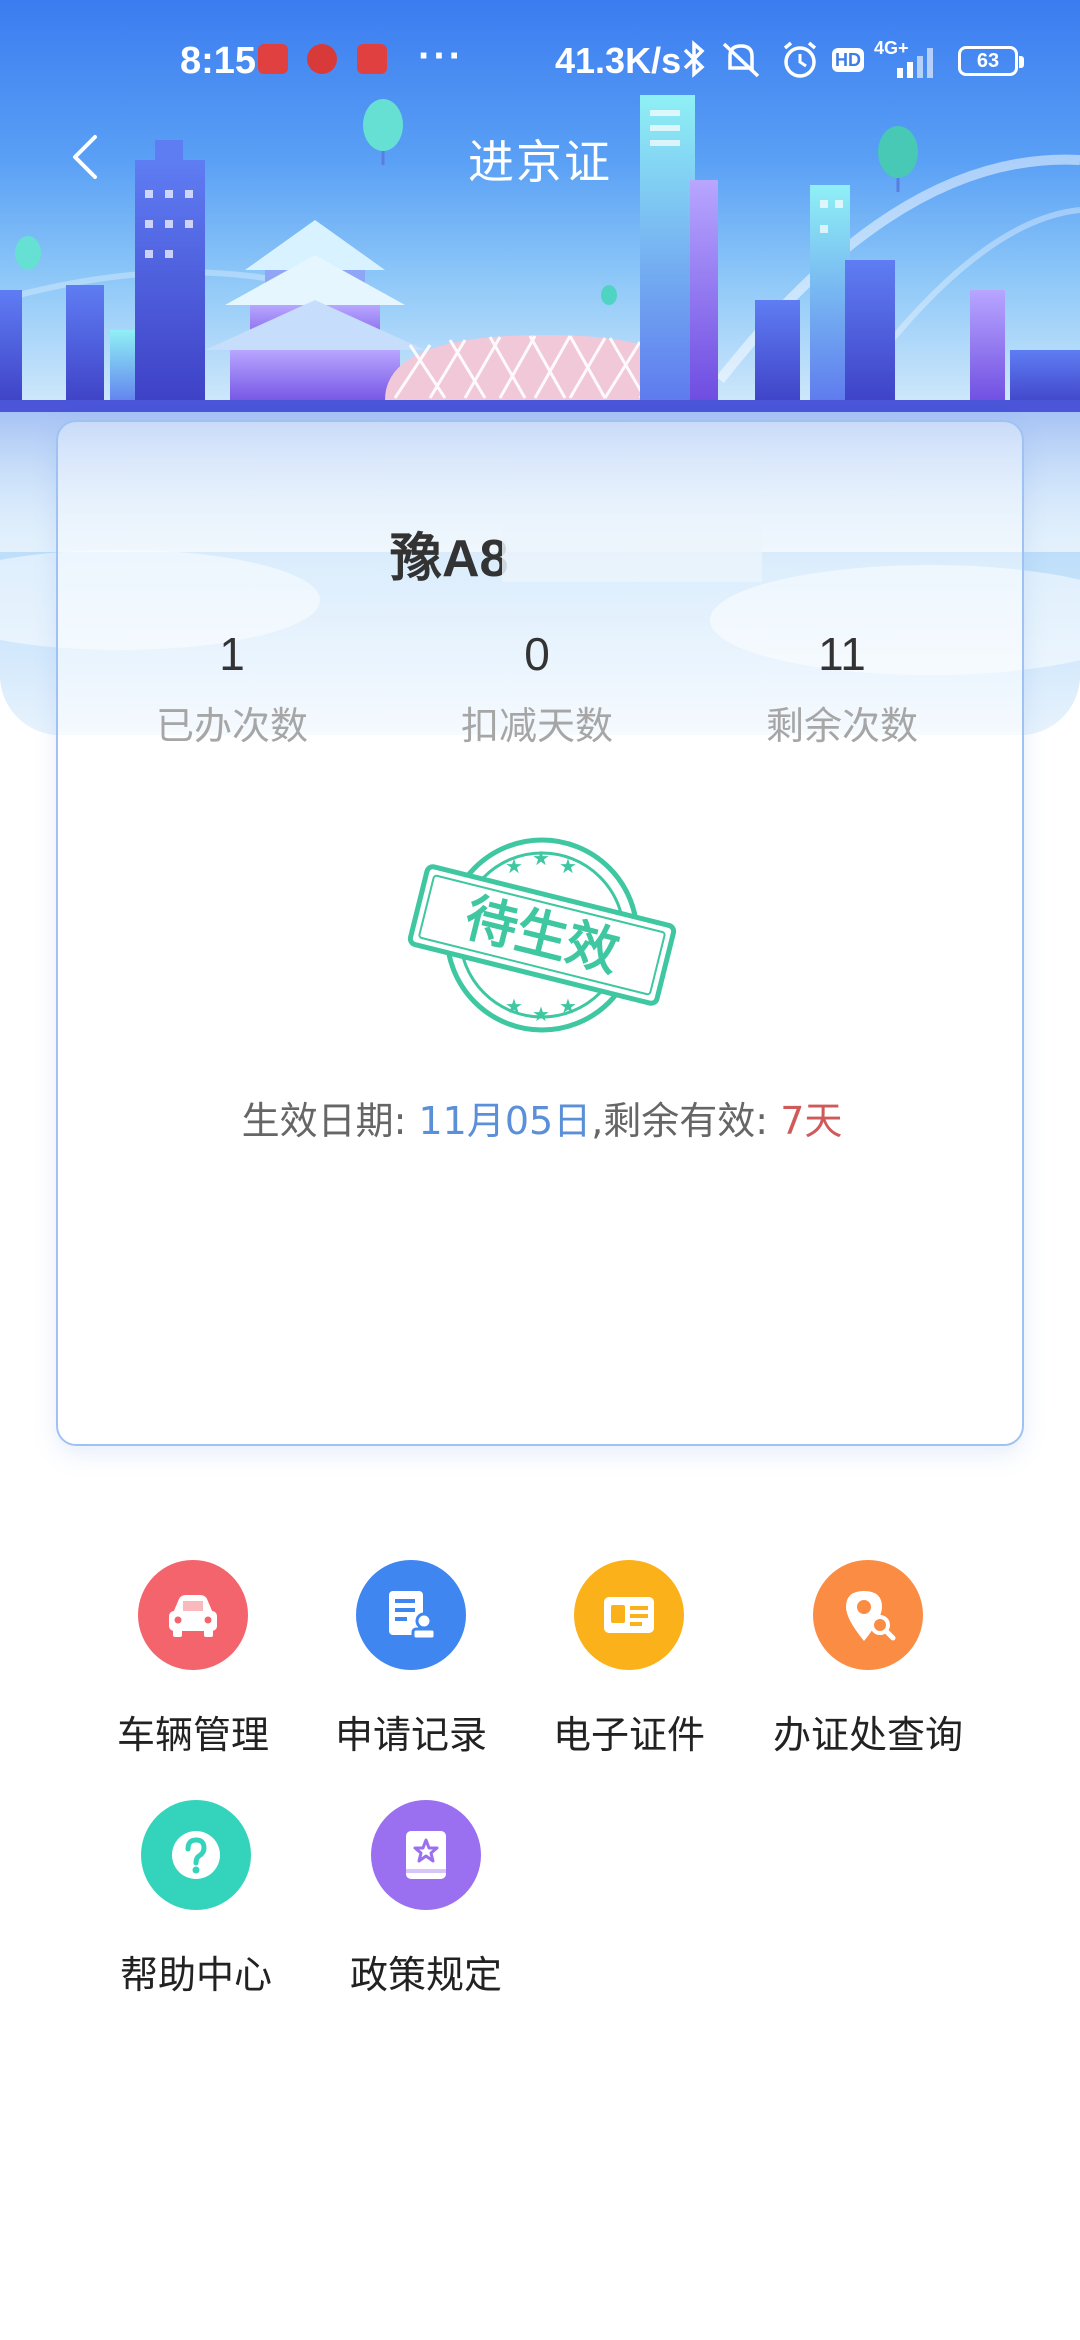 This screenshot has height=2340, width=1080. I want to click on notification-securities-icon, so click(372, 59).